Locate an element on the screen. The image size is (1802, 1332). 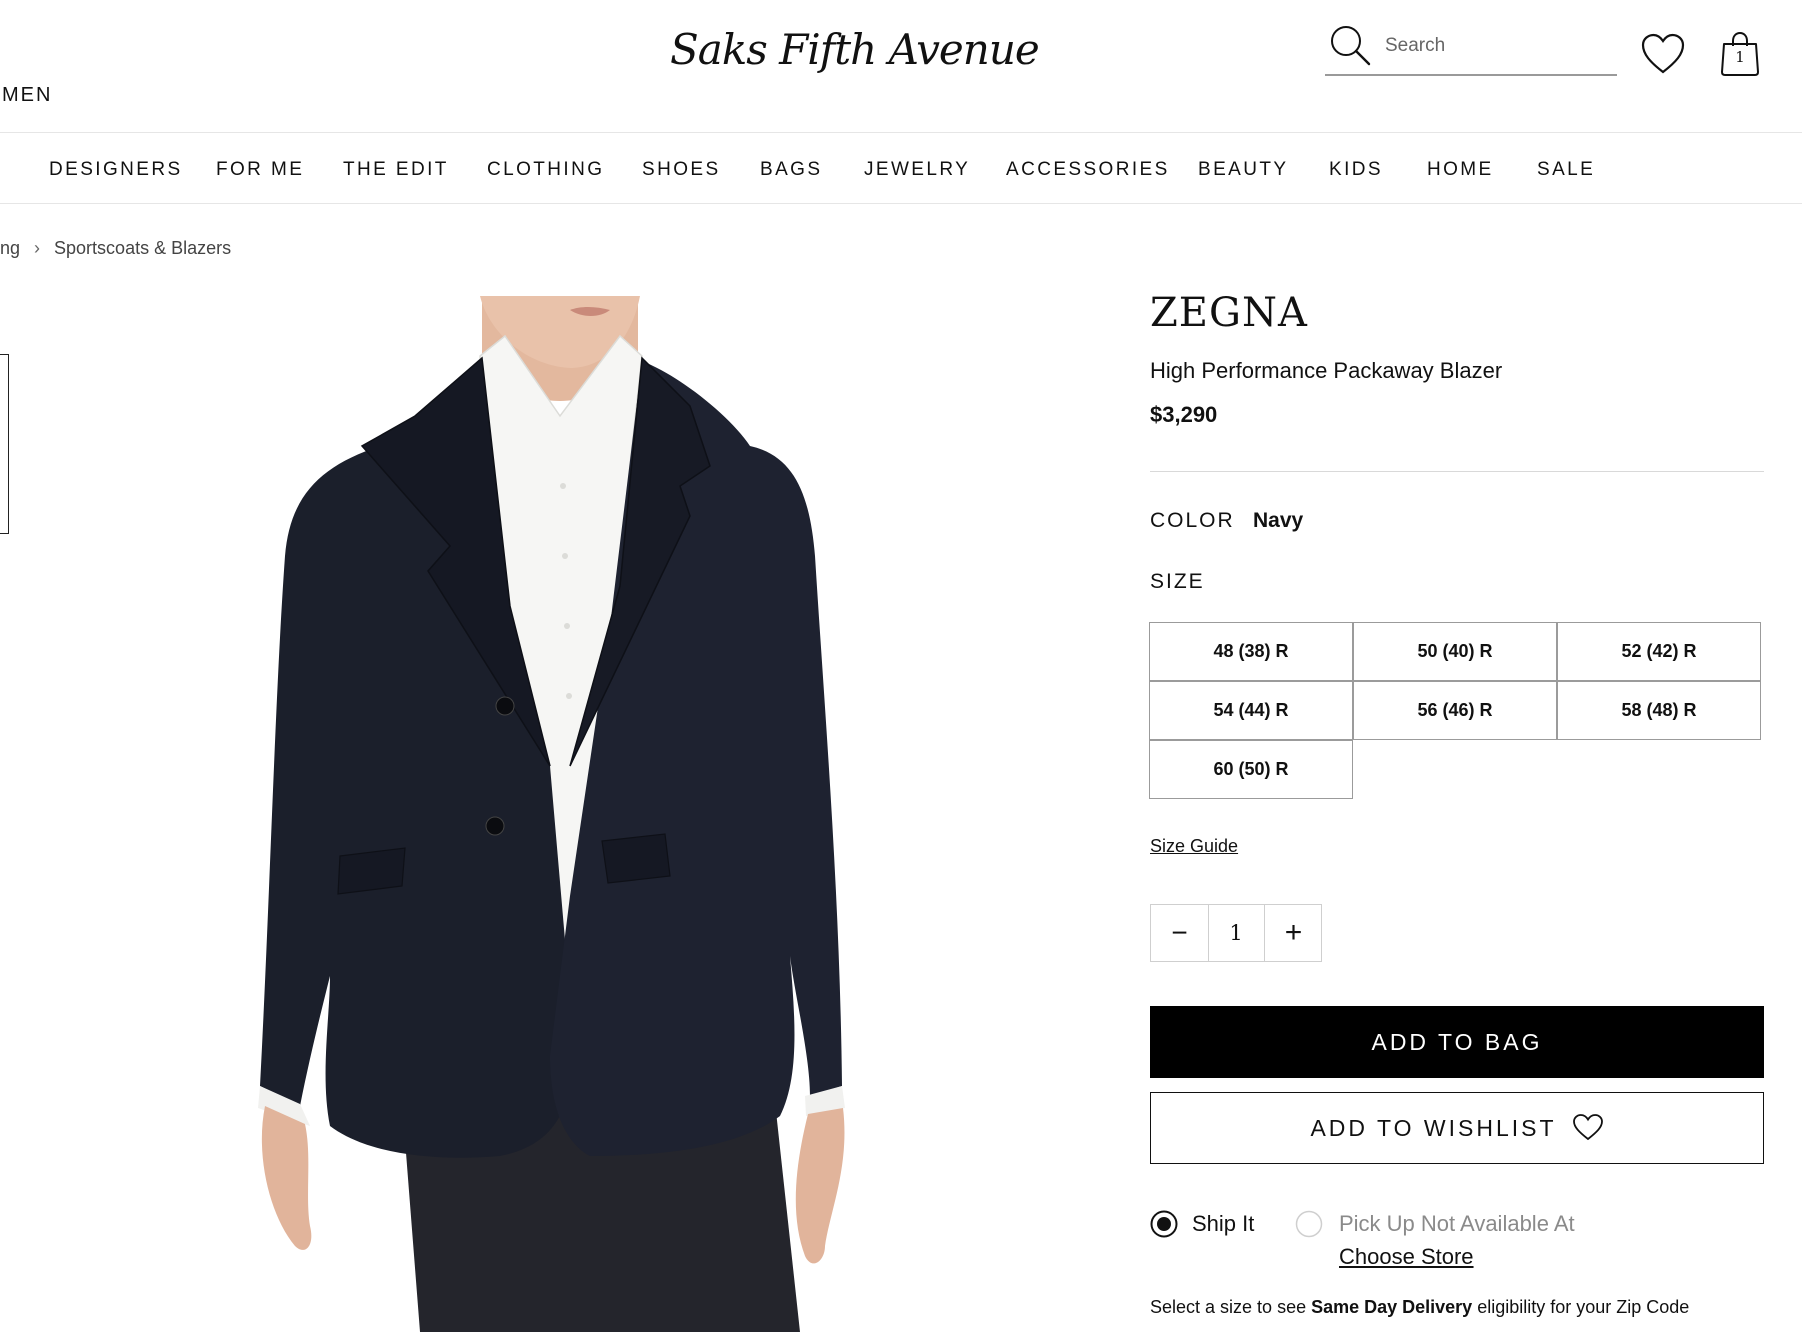
nav-item-for-me: FOR ME is located at coordinates (260, 170).